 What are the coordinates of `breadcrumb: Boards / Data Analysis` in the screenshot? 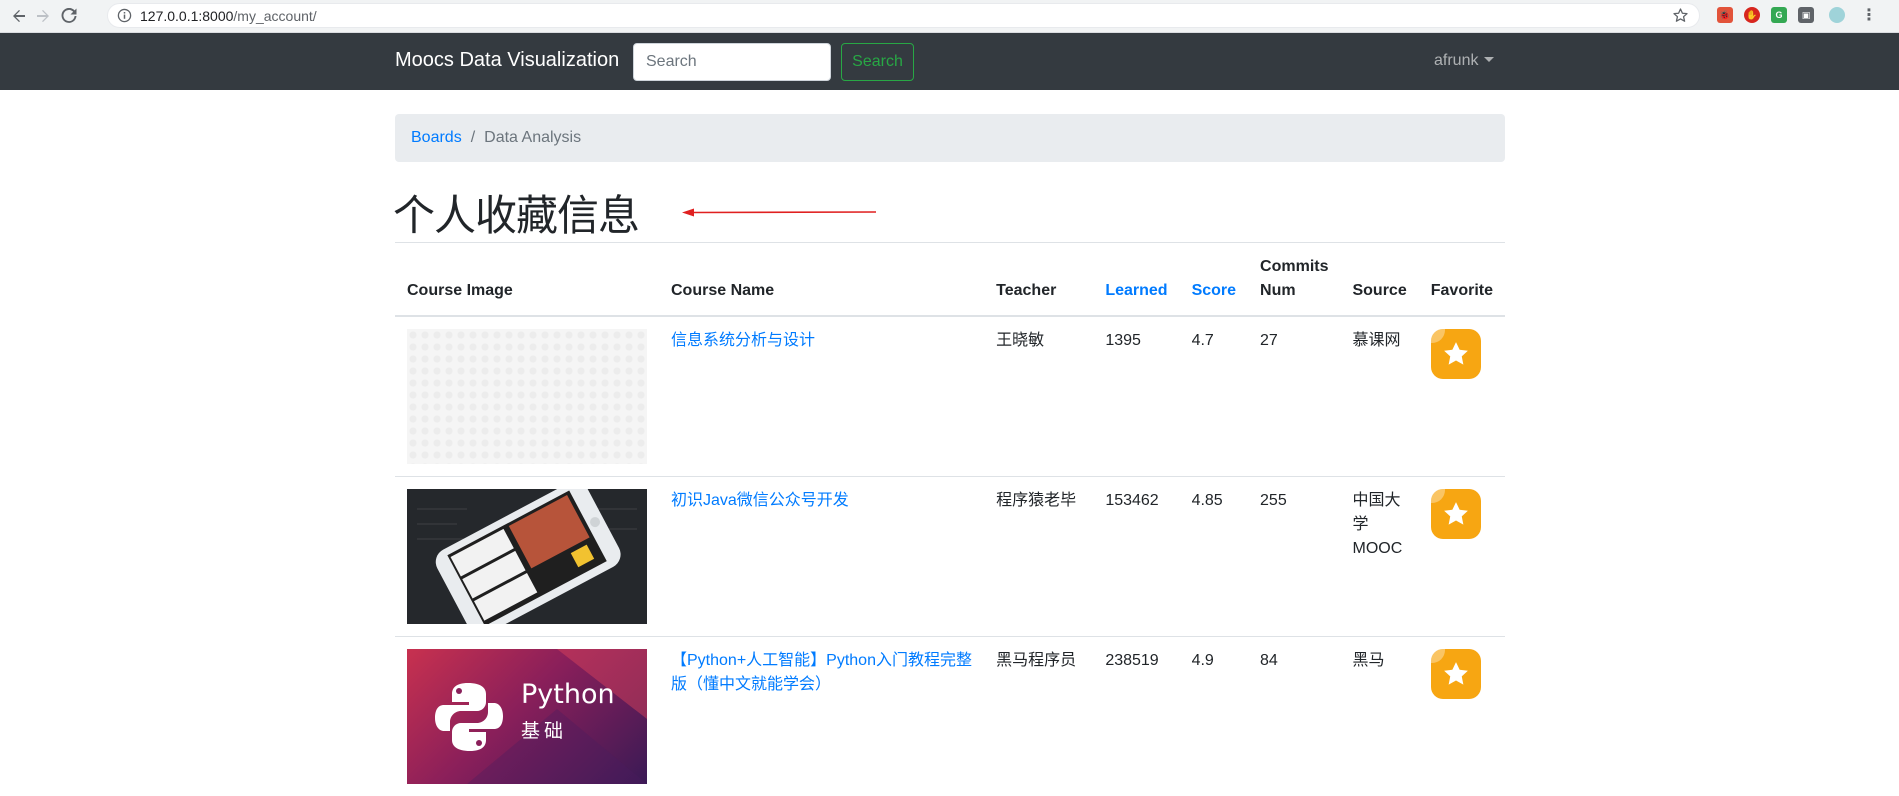 It's located at (950, 138).